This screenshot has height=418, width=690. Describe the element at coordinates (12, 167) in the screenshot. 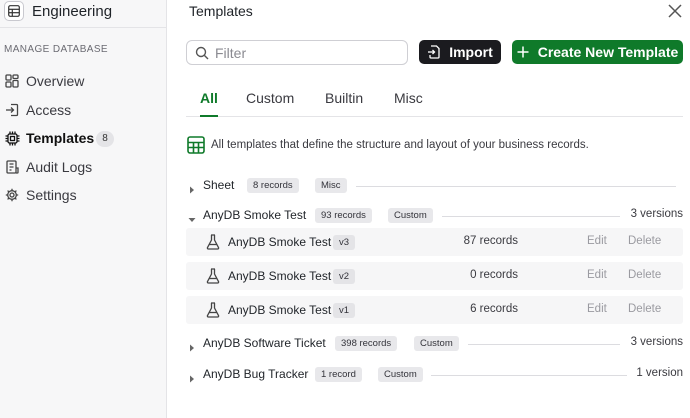

I see `audit-log-icon` at that location.